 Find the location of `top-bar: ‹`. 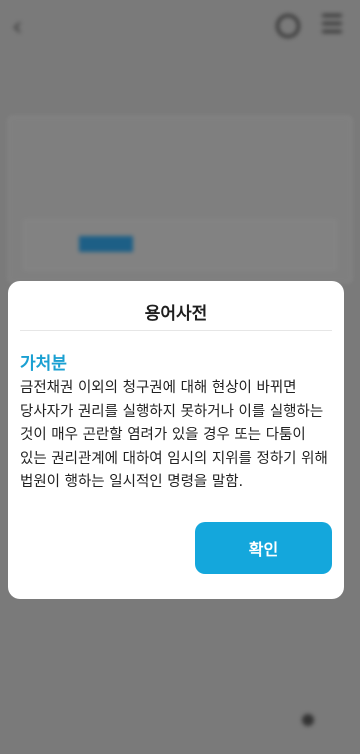

top-bar: ‹ is located at coordinates (180, 26).